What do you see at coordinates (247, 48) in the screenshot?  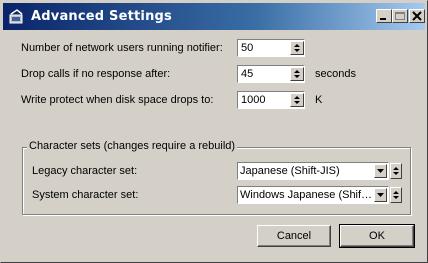 I see `network-users-value: 50` at bounding box center [247, 48].